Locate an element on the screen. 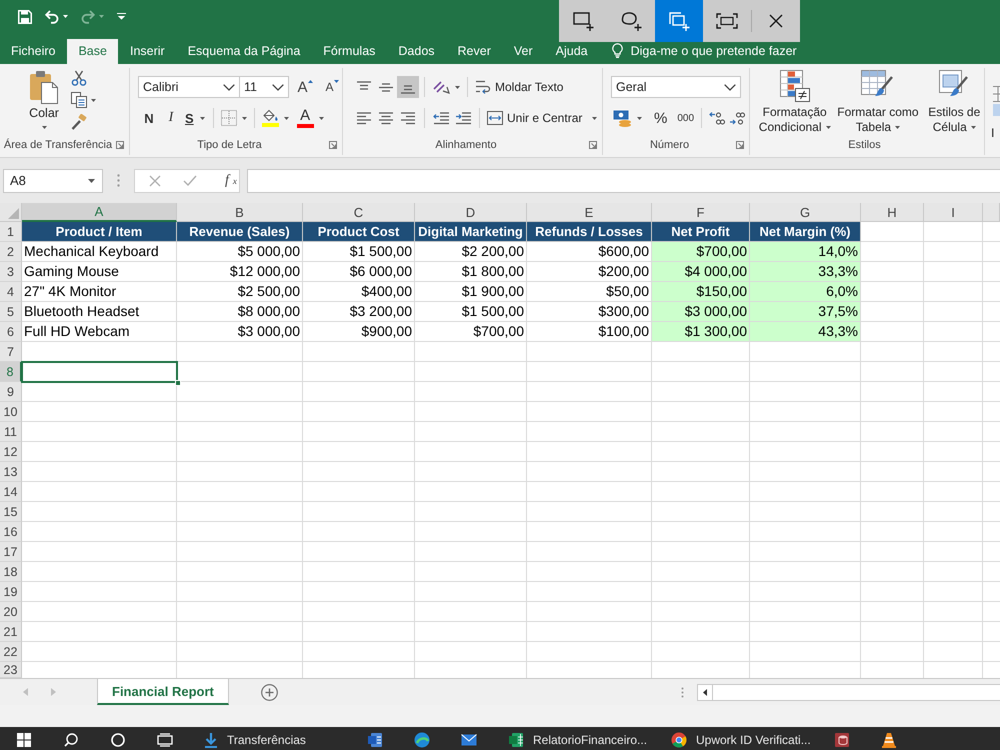 The width and height of the screenshot is (1000, 750). font-size-combobox: 11 is located at coordinates (264, 87).